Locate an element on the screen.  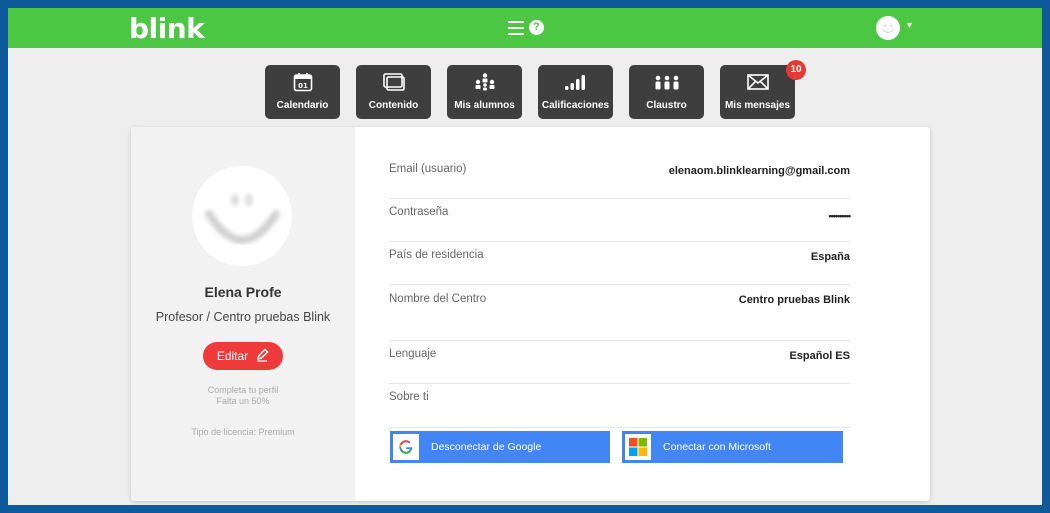
envelope-icon is located at coordinates (757, 82).